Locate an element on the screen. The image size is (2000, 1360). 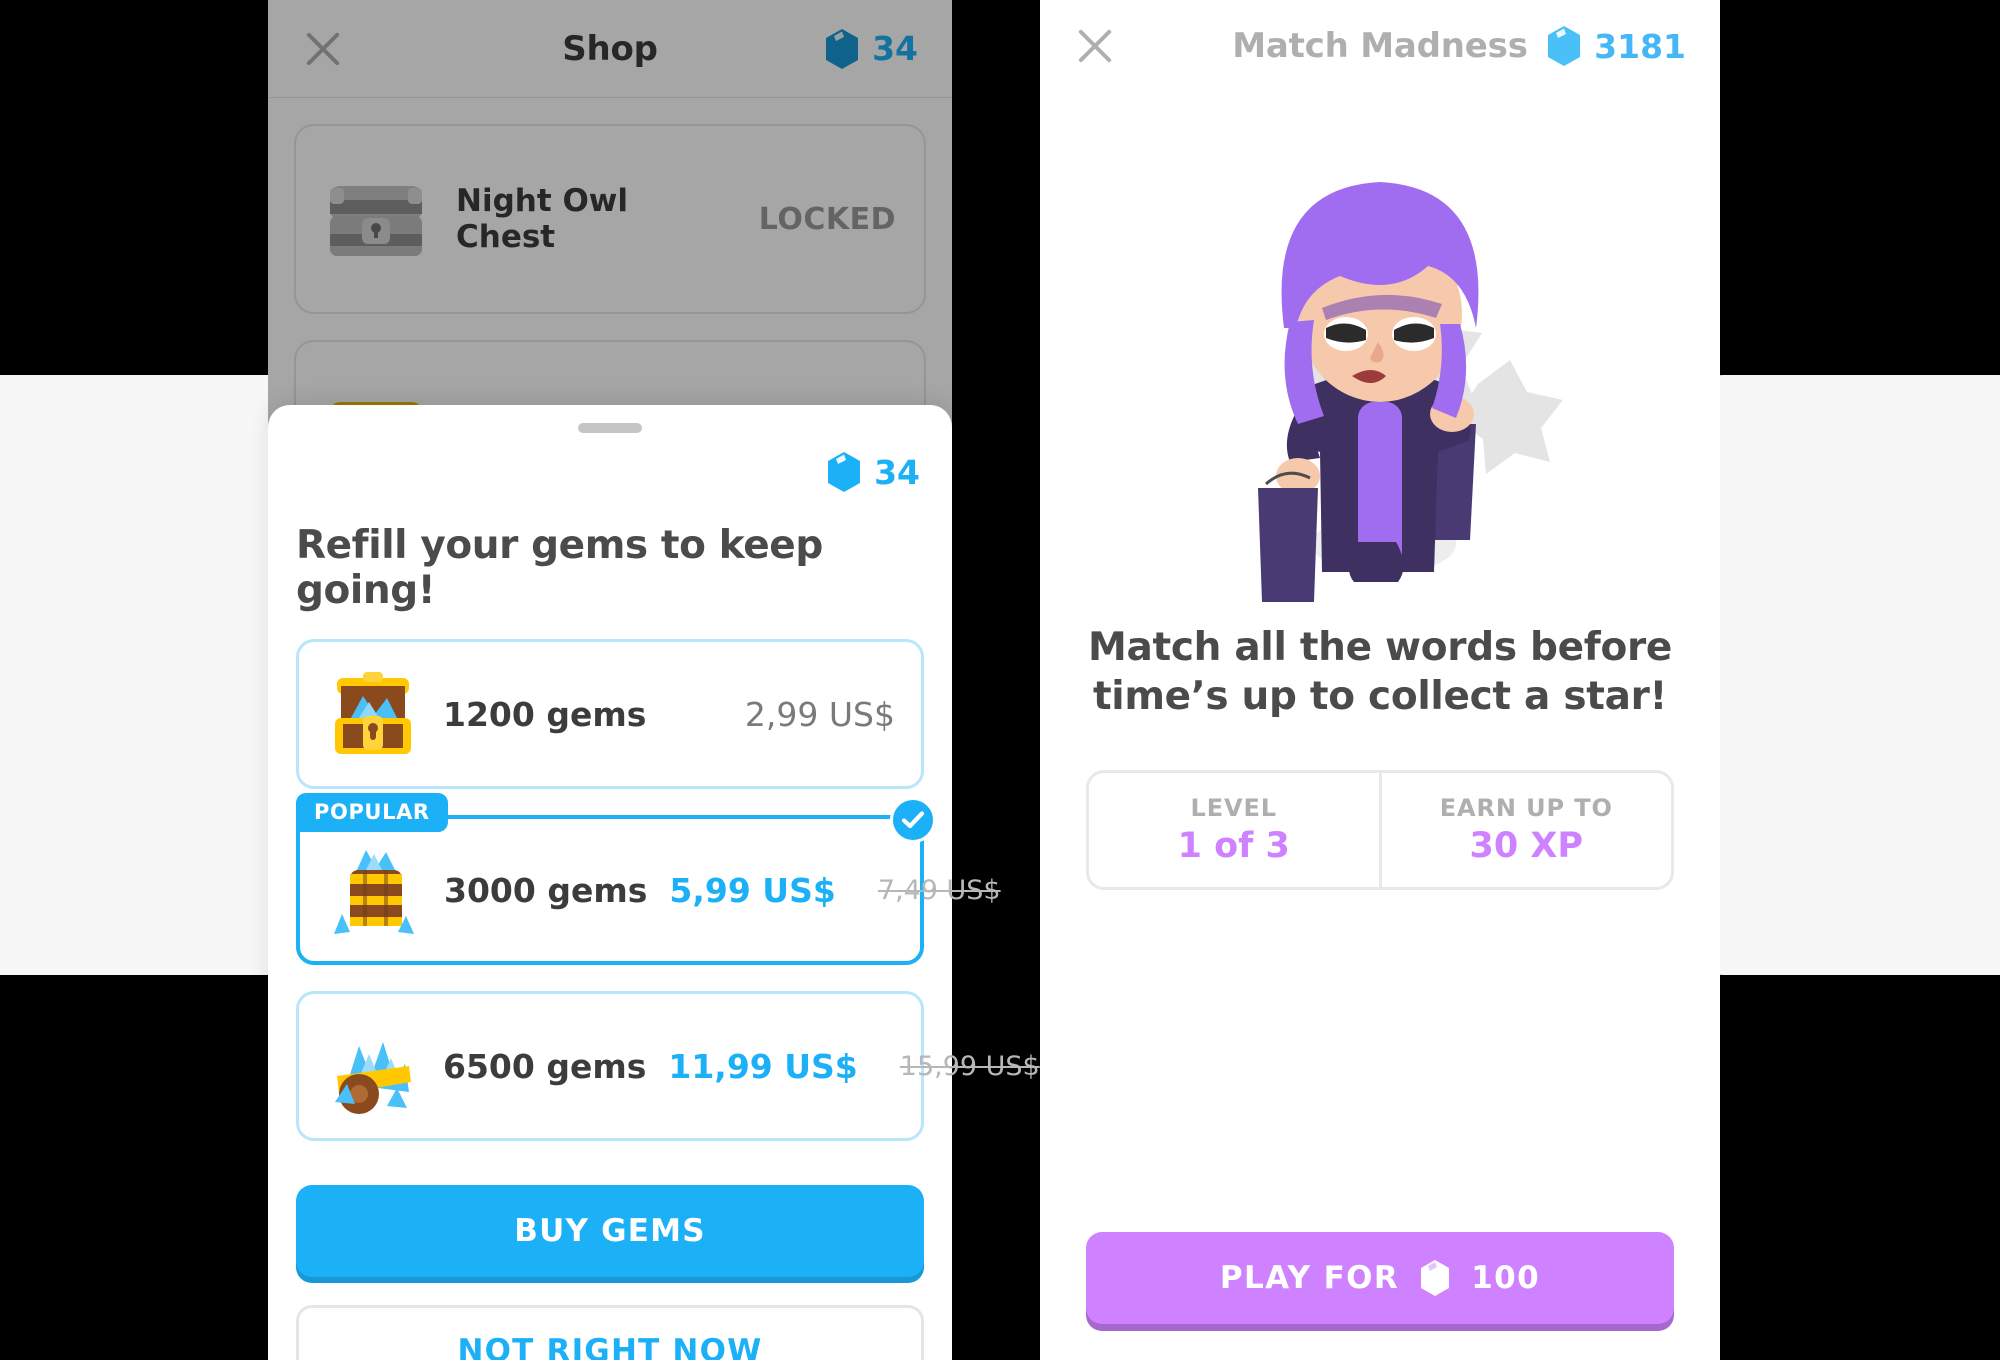
gem-pack-old-price: 15,99 US$ is located at coordinates (969, 1066).